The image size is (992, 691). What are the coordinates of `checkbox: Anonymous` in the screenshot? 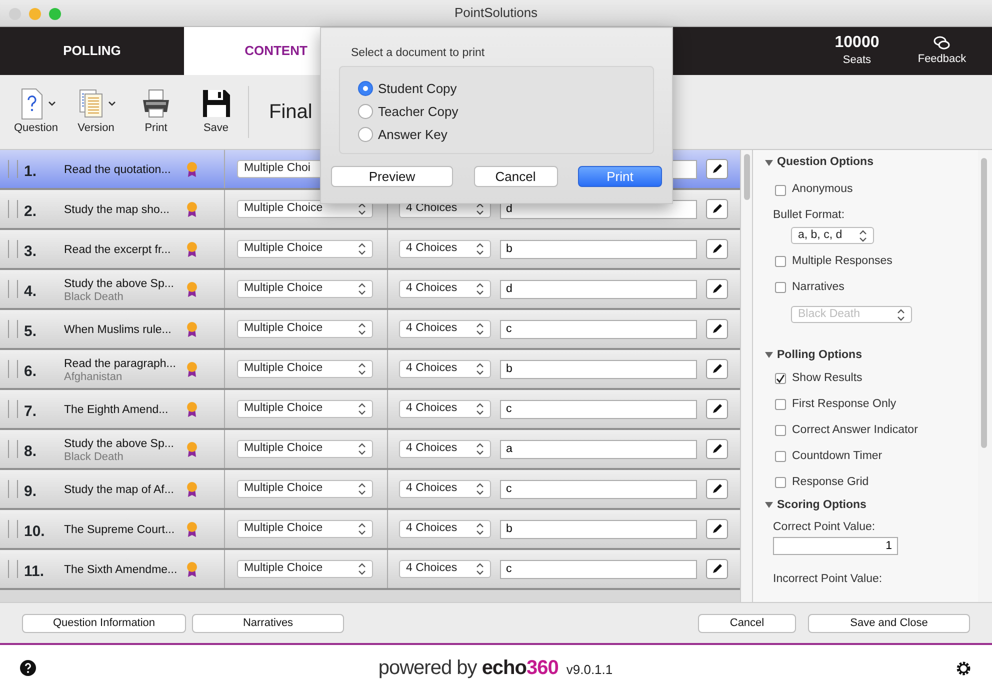 It's located at (876, 190).